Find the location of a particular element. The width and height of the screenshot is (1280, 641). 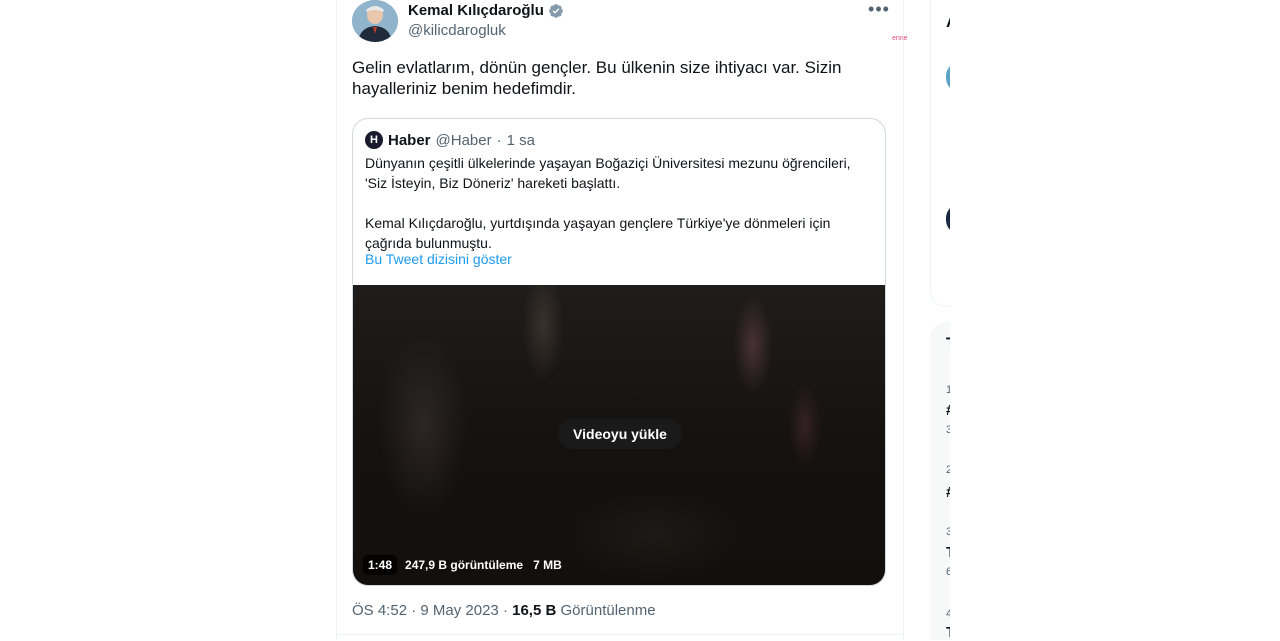

divider is located at coordinates (619, 634).